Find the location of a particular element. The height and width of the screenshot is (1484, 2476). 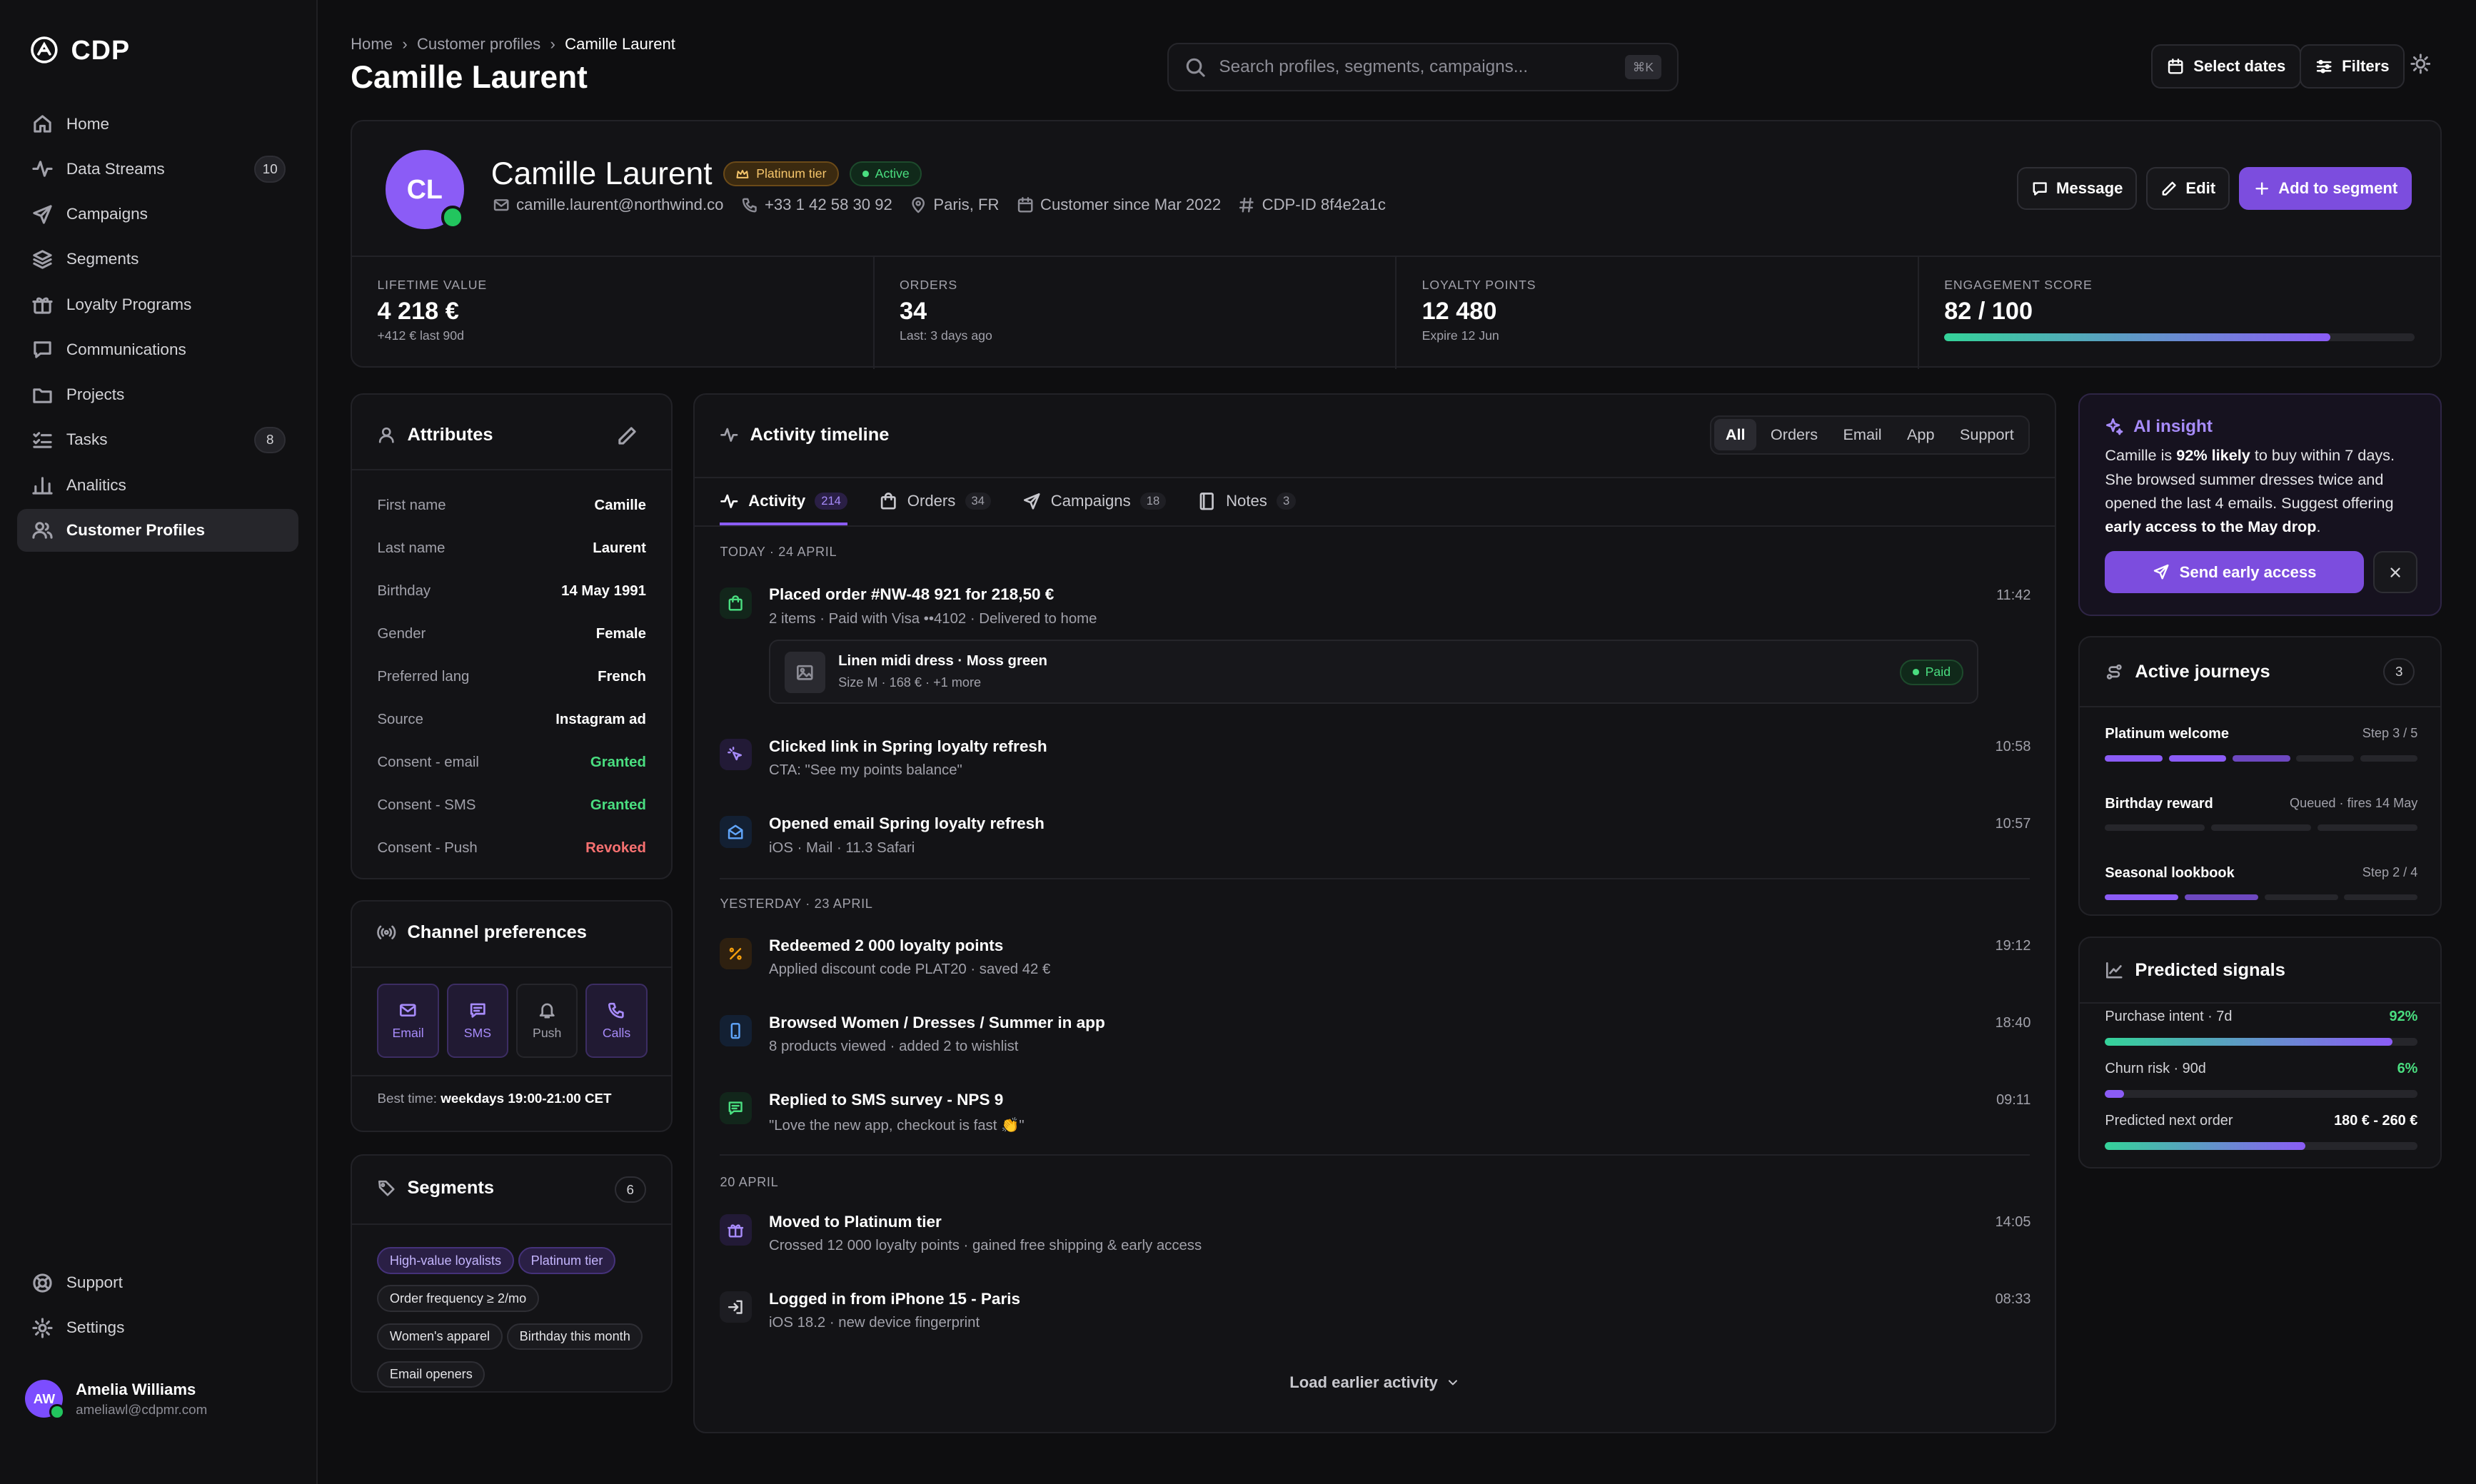

sidebar-item-campaigns: Campaigns is located at coordinates (157, 214).